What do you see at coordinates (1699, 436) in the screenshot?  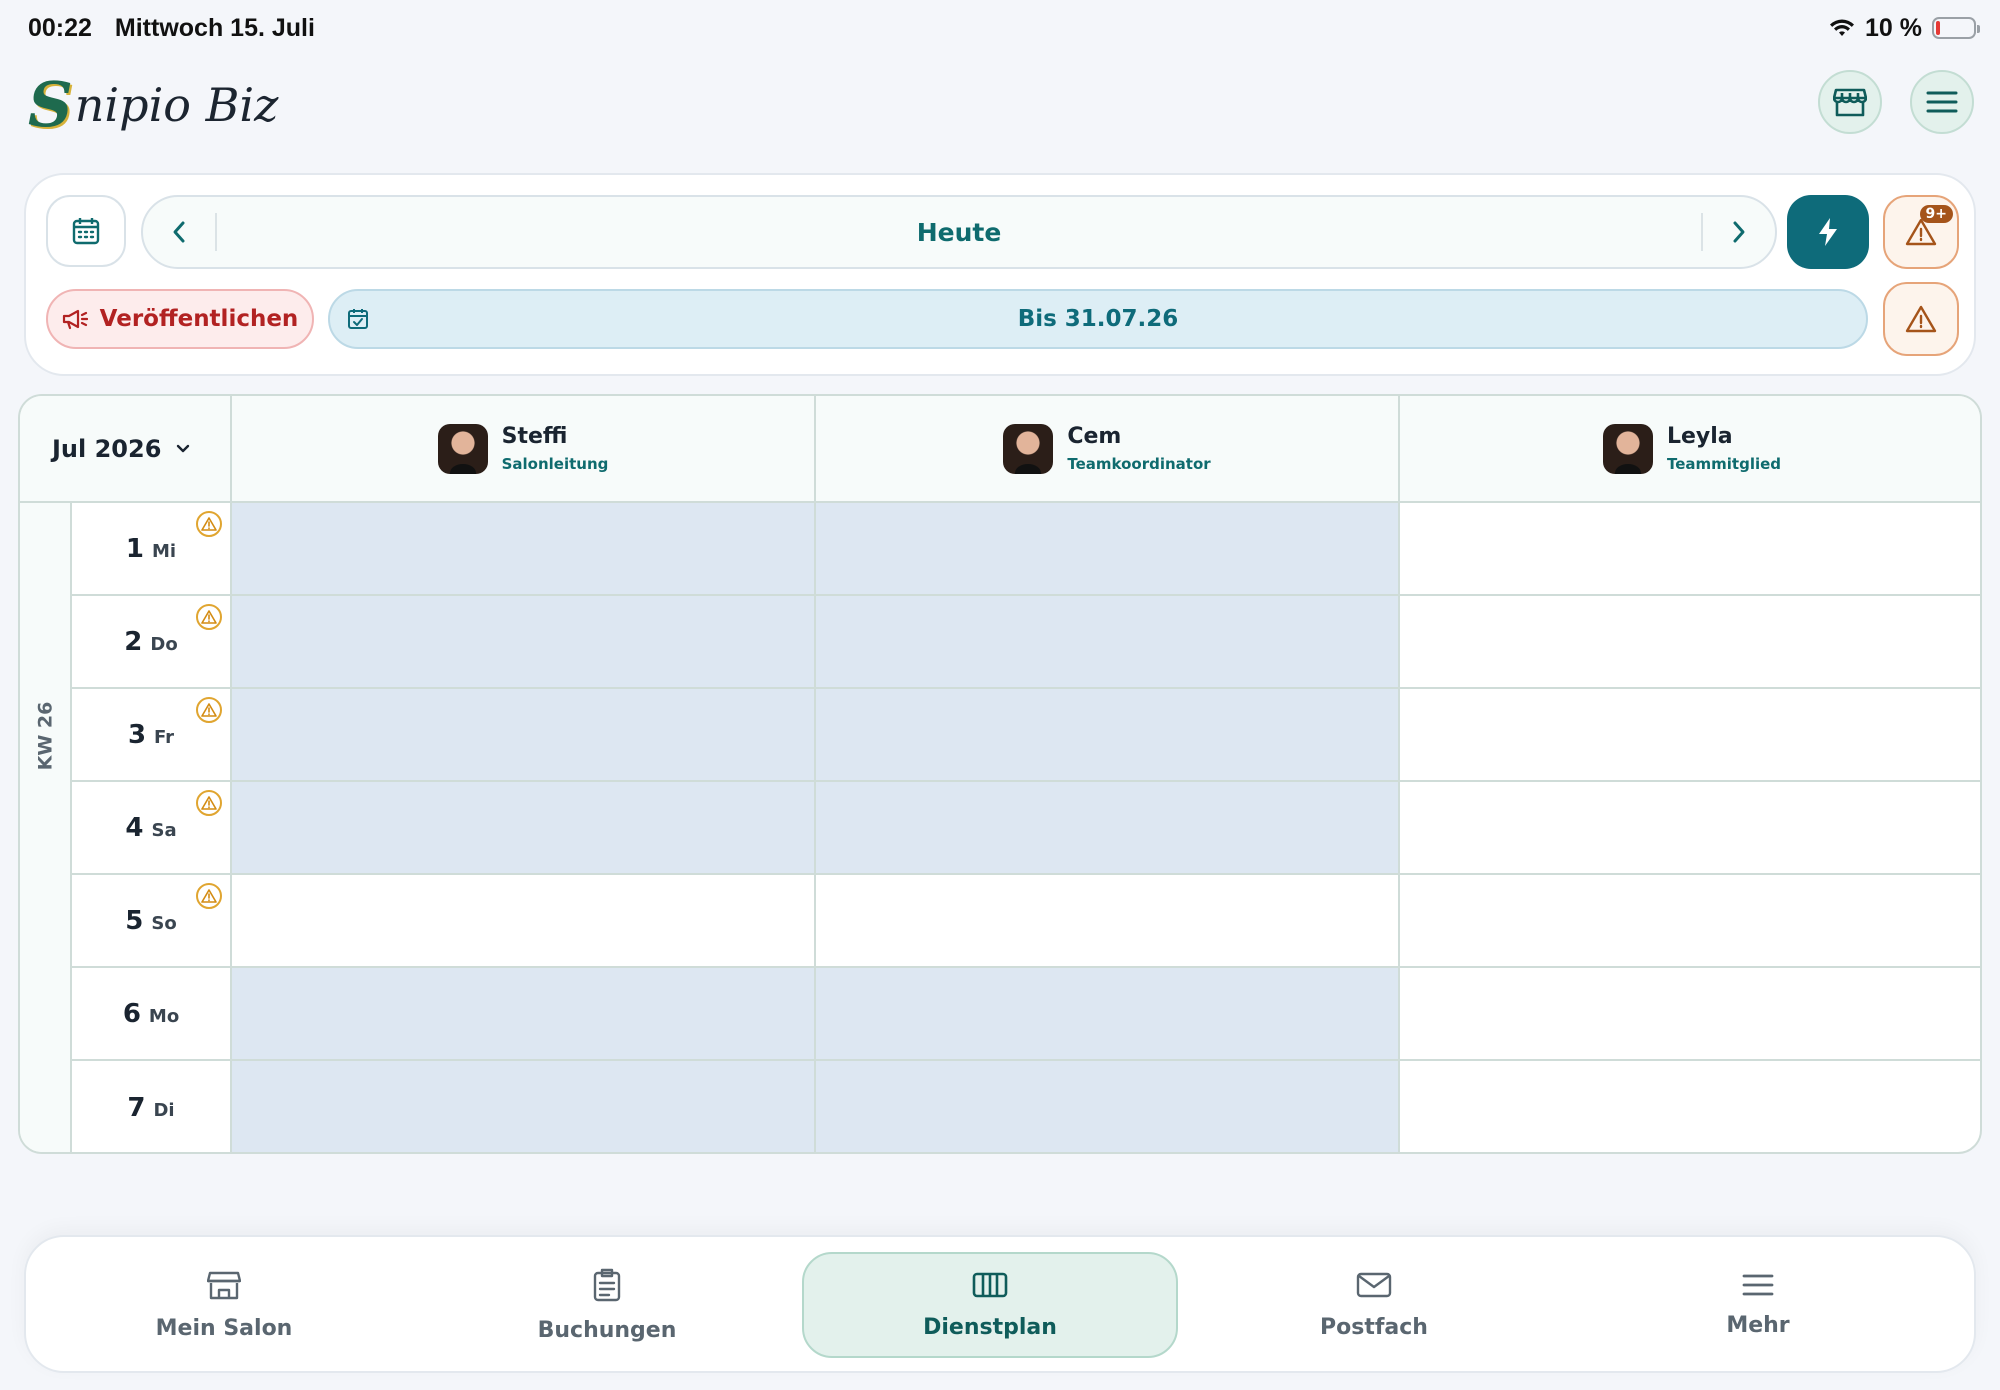 I see `employee-name: Leyla` at bounding box center [1699, 436].